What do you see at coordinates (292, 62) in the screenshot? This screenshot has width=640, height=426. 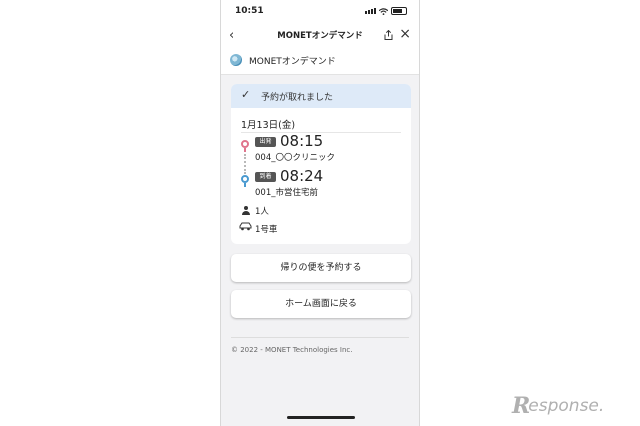 I see `app-name: MONETオンデマンド` at bounding box center [292, 62].